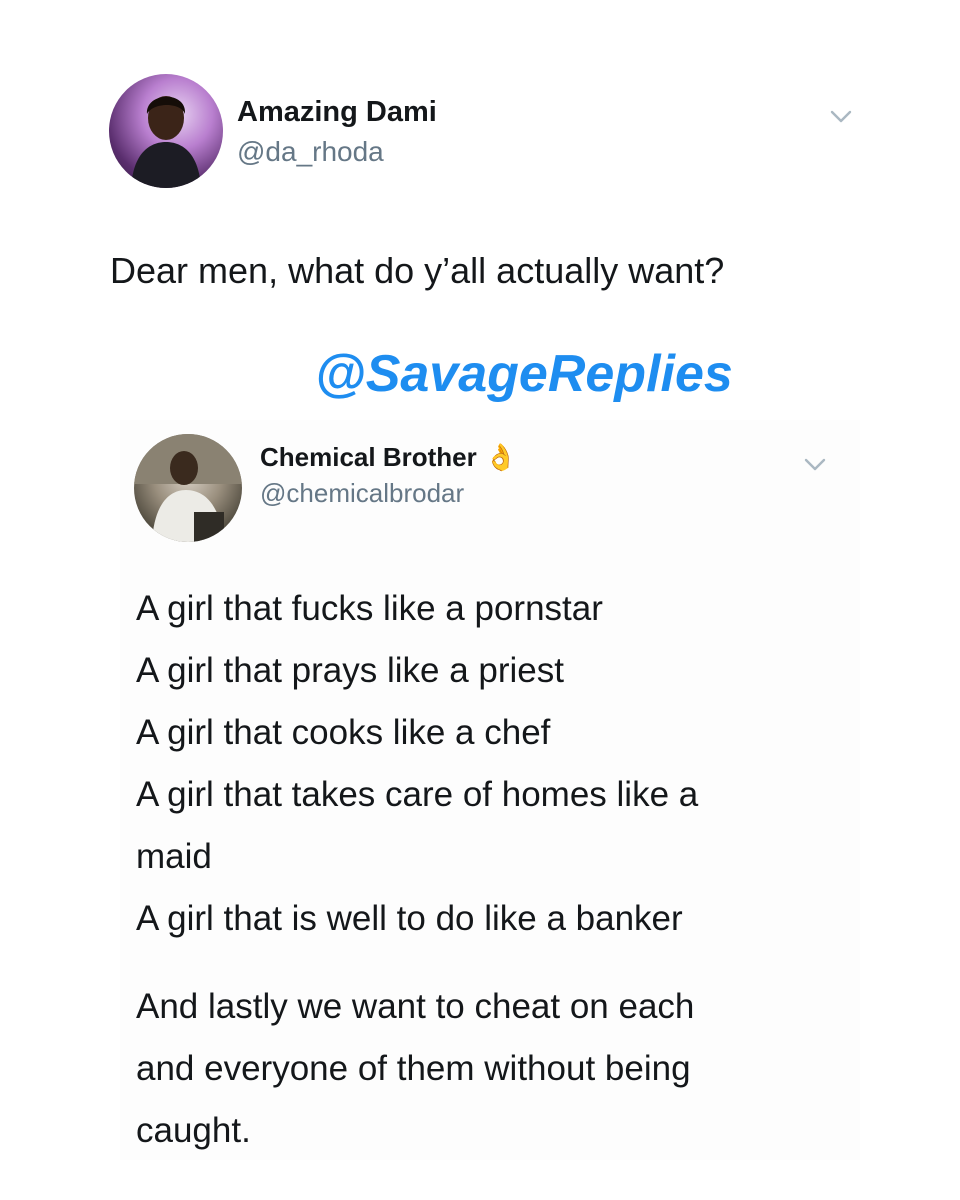 The height and width of the screenshot is (1200, 960). What do you see at coordinates (368, 457) in the screenshot?
I see `display-name-text: Chemical Brother` at bounding box center [368, 457].